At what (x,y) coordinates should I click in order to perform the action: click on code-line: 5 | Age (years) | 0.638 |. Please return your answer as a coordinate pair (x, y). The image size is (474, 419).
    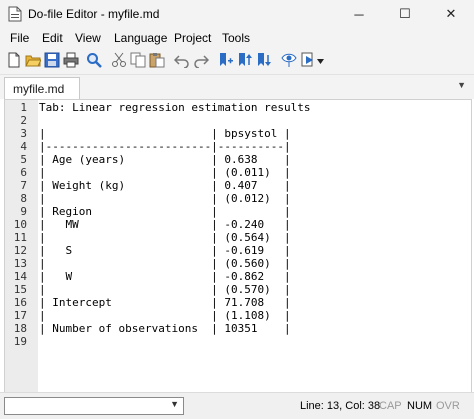
    Looking at the image, I should click on (238, 159).